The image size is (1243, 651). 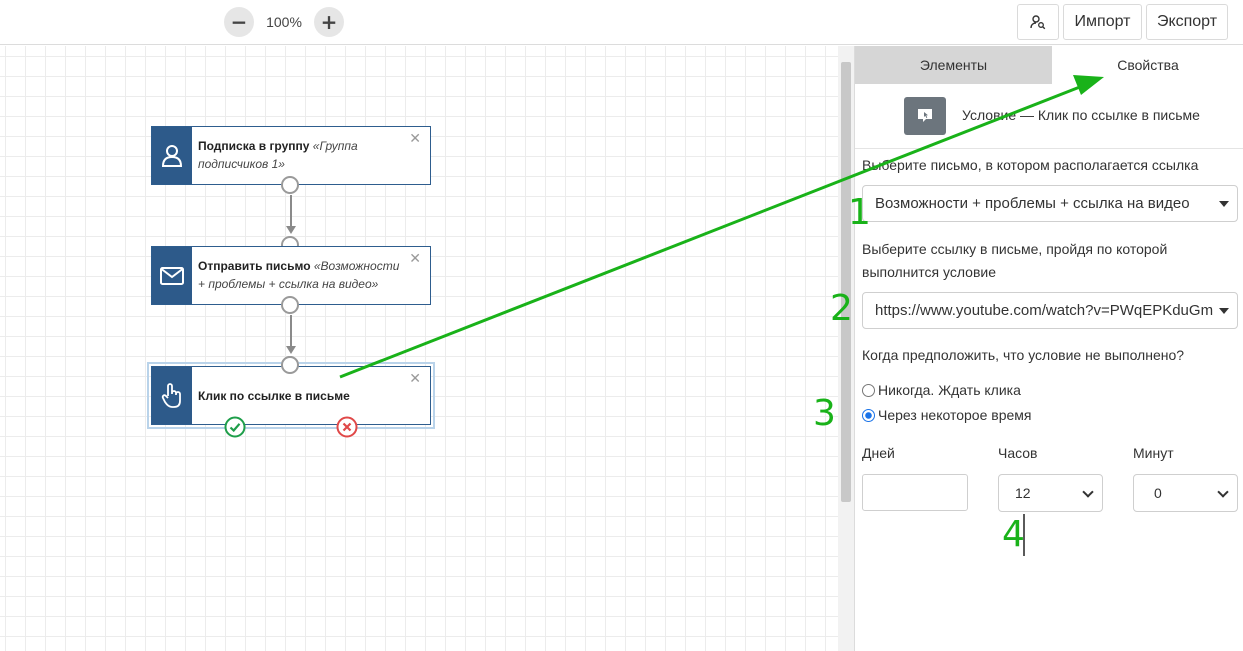 I want to click on node-text: Подписка в группу «Группа подписчиков 1», so click(x=303, y=155).